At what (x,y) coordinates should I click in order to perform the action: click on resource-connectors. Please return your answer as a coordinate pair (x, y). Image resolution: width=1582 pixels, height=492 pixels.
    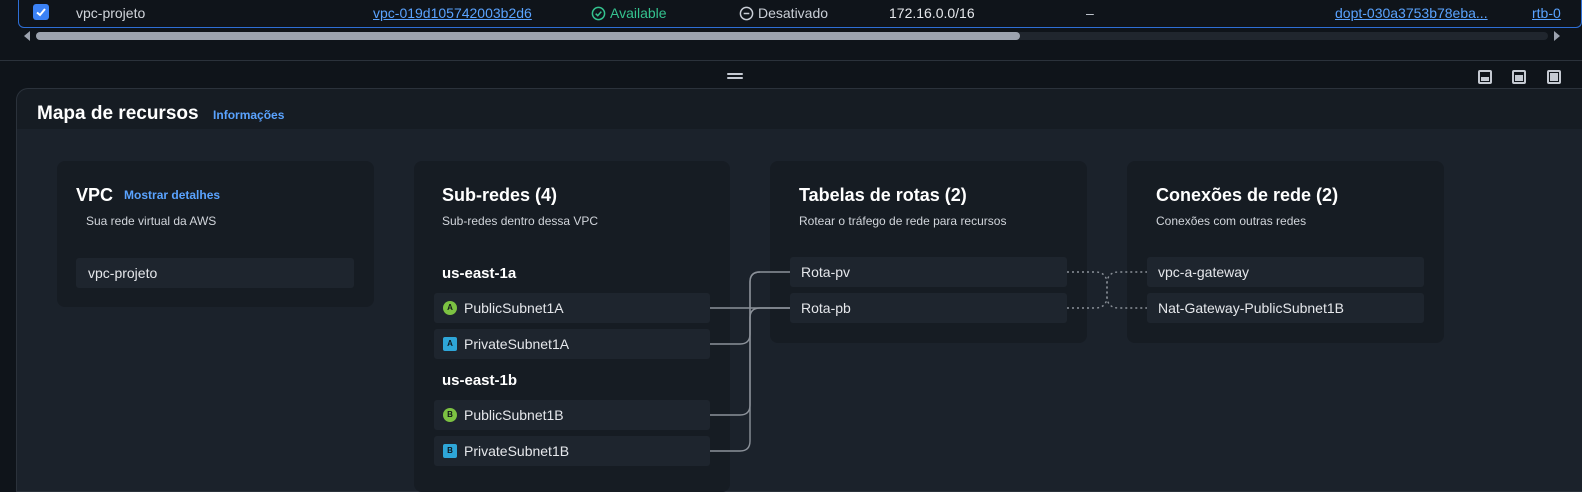
    Looking at the image, I should click on (928, 361).